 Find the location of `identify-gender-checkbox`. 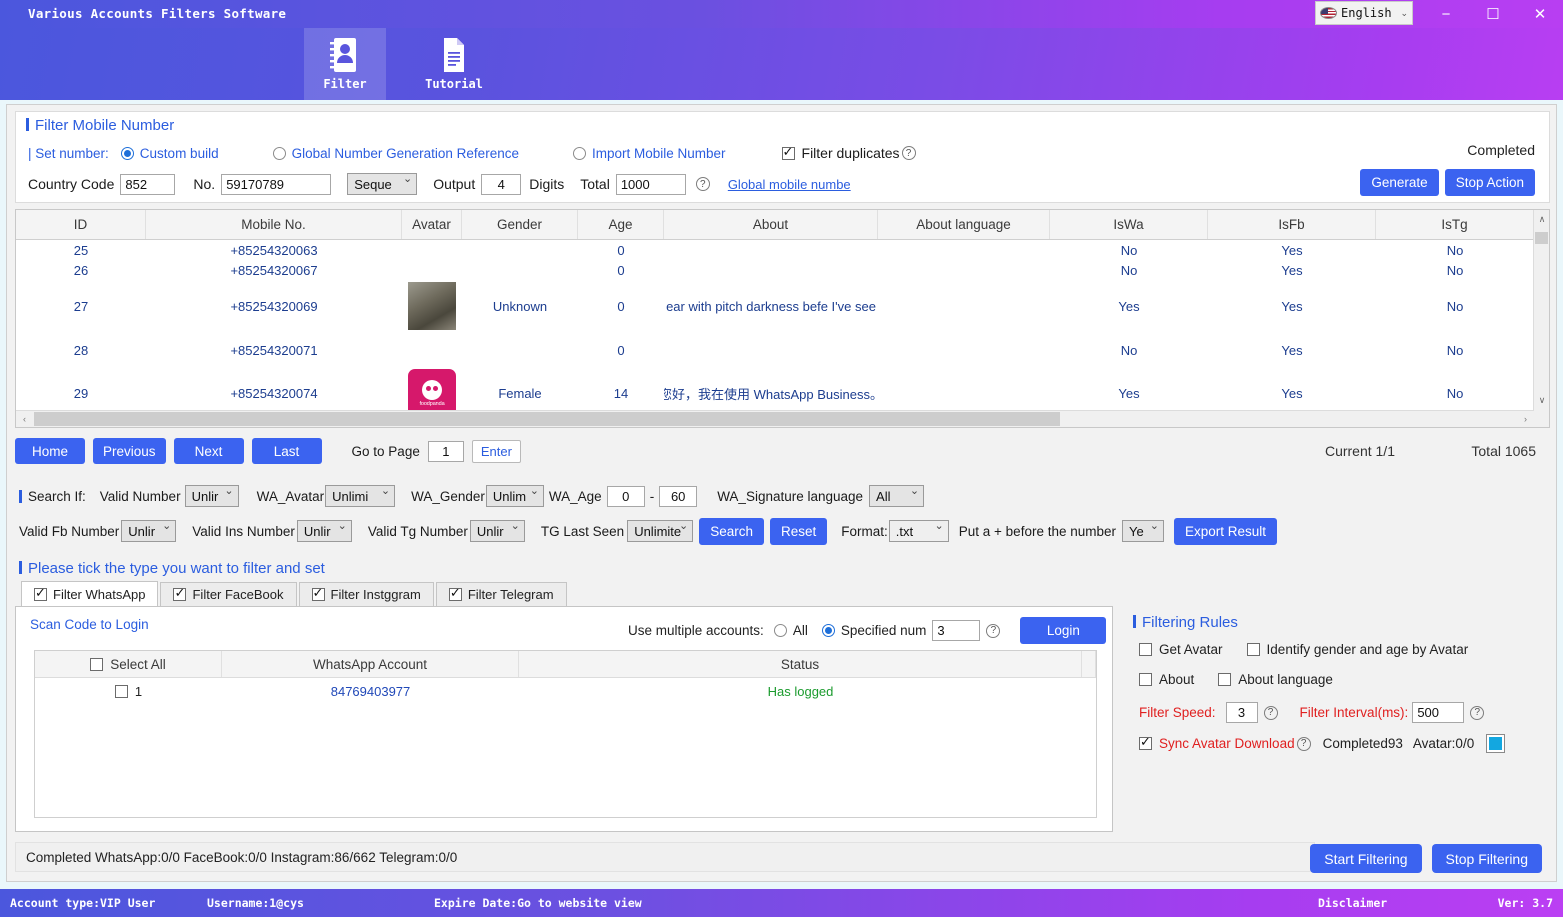

identify-gender-checkbox is located at coordinates (1253, 649).